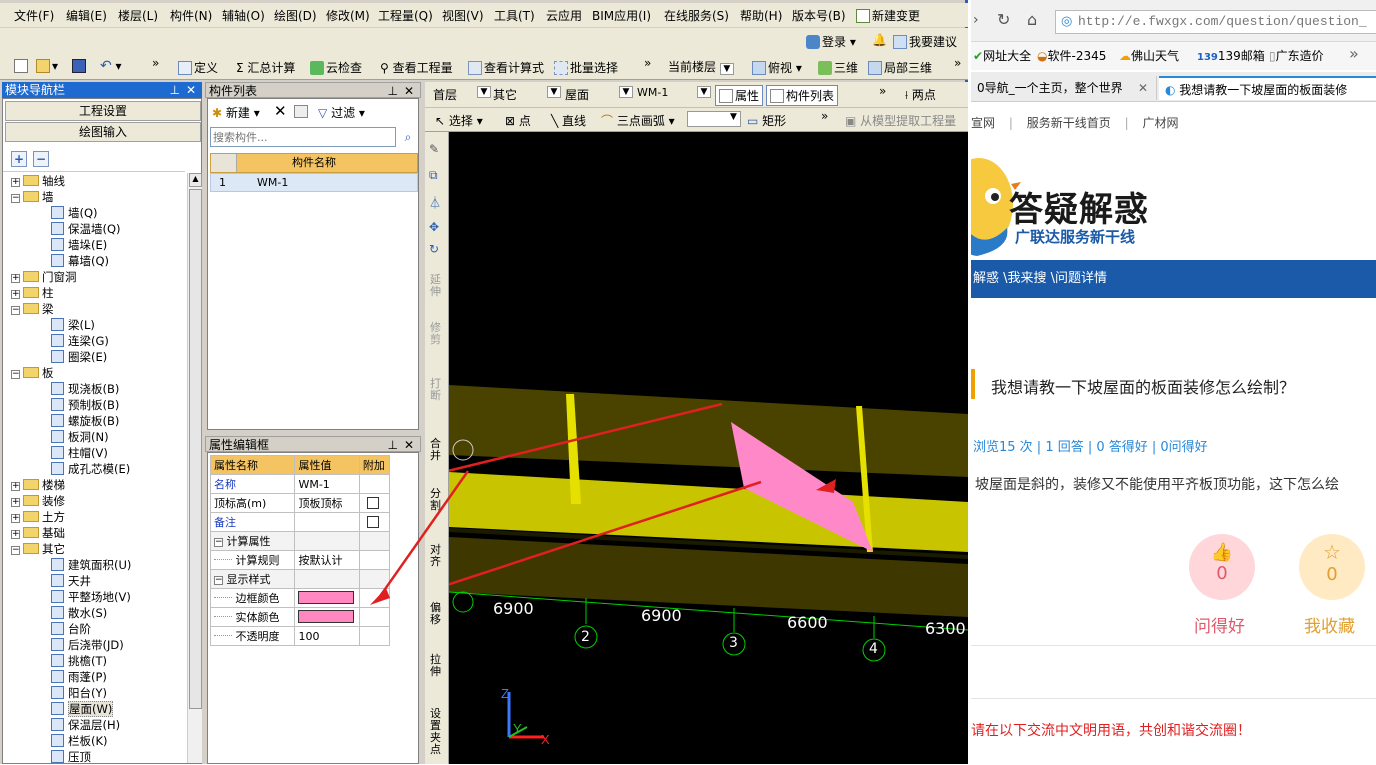 This screenshot has height=765, width=1376. What do you see at coordinates (1002, 55) in the screenshot?
I see `bookmark-item: ✔网址大全` at bounding box center [1002, 55].